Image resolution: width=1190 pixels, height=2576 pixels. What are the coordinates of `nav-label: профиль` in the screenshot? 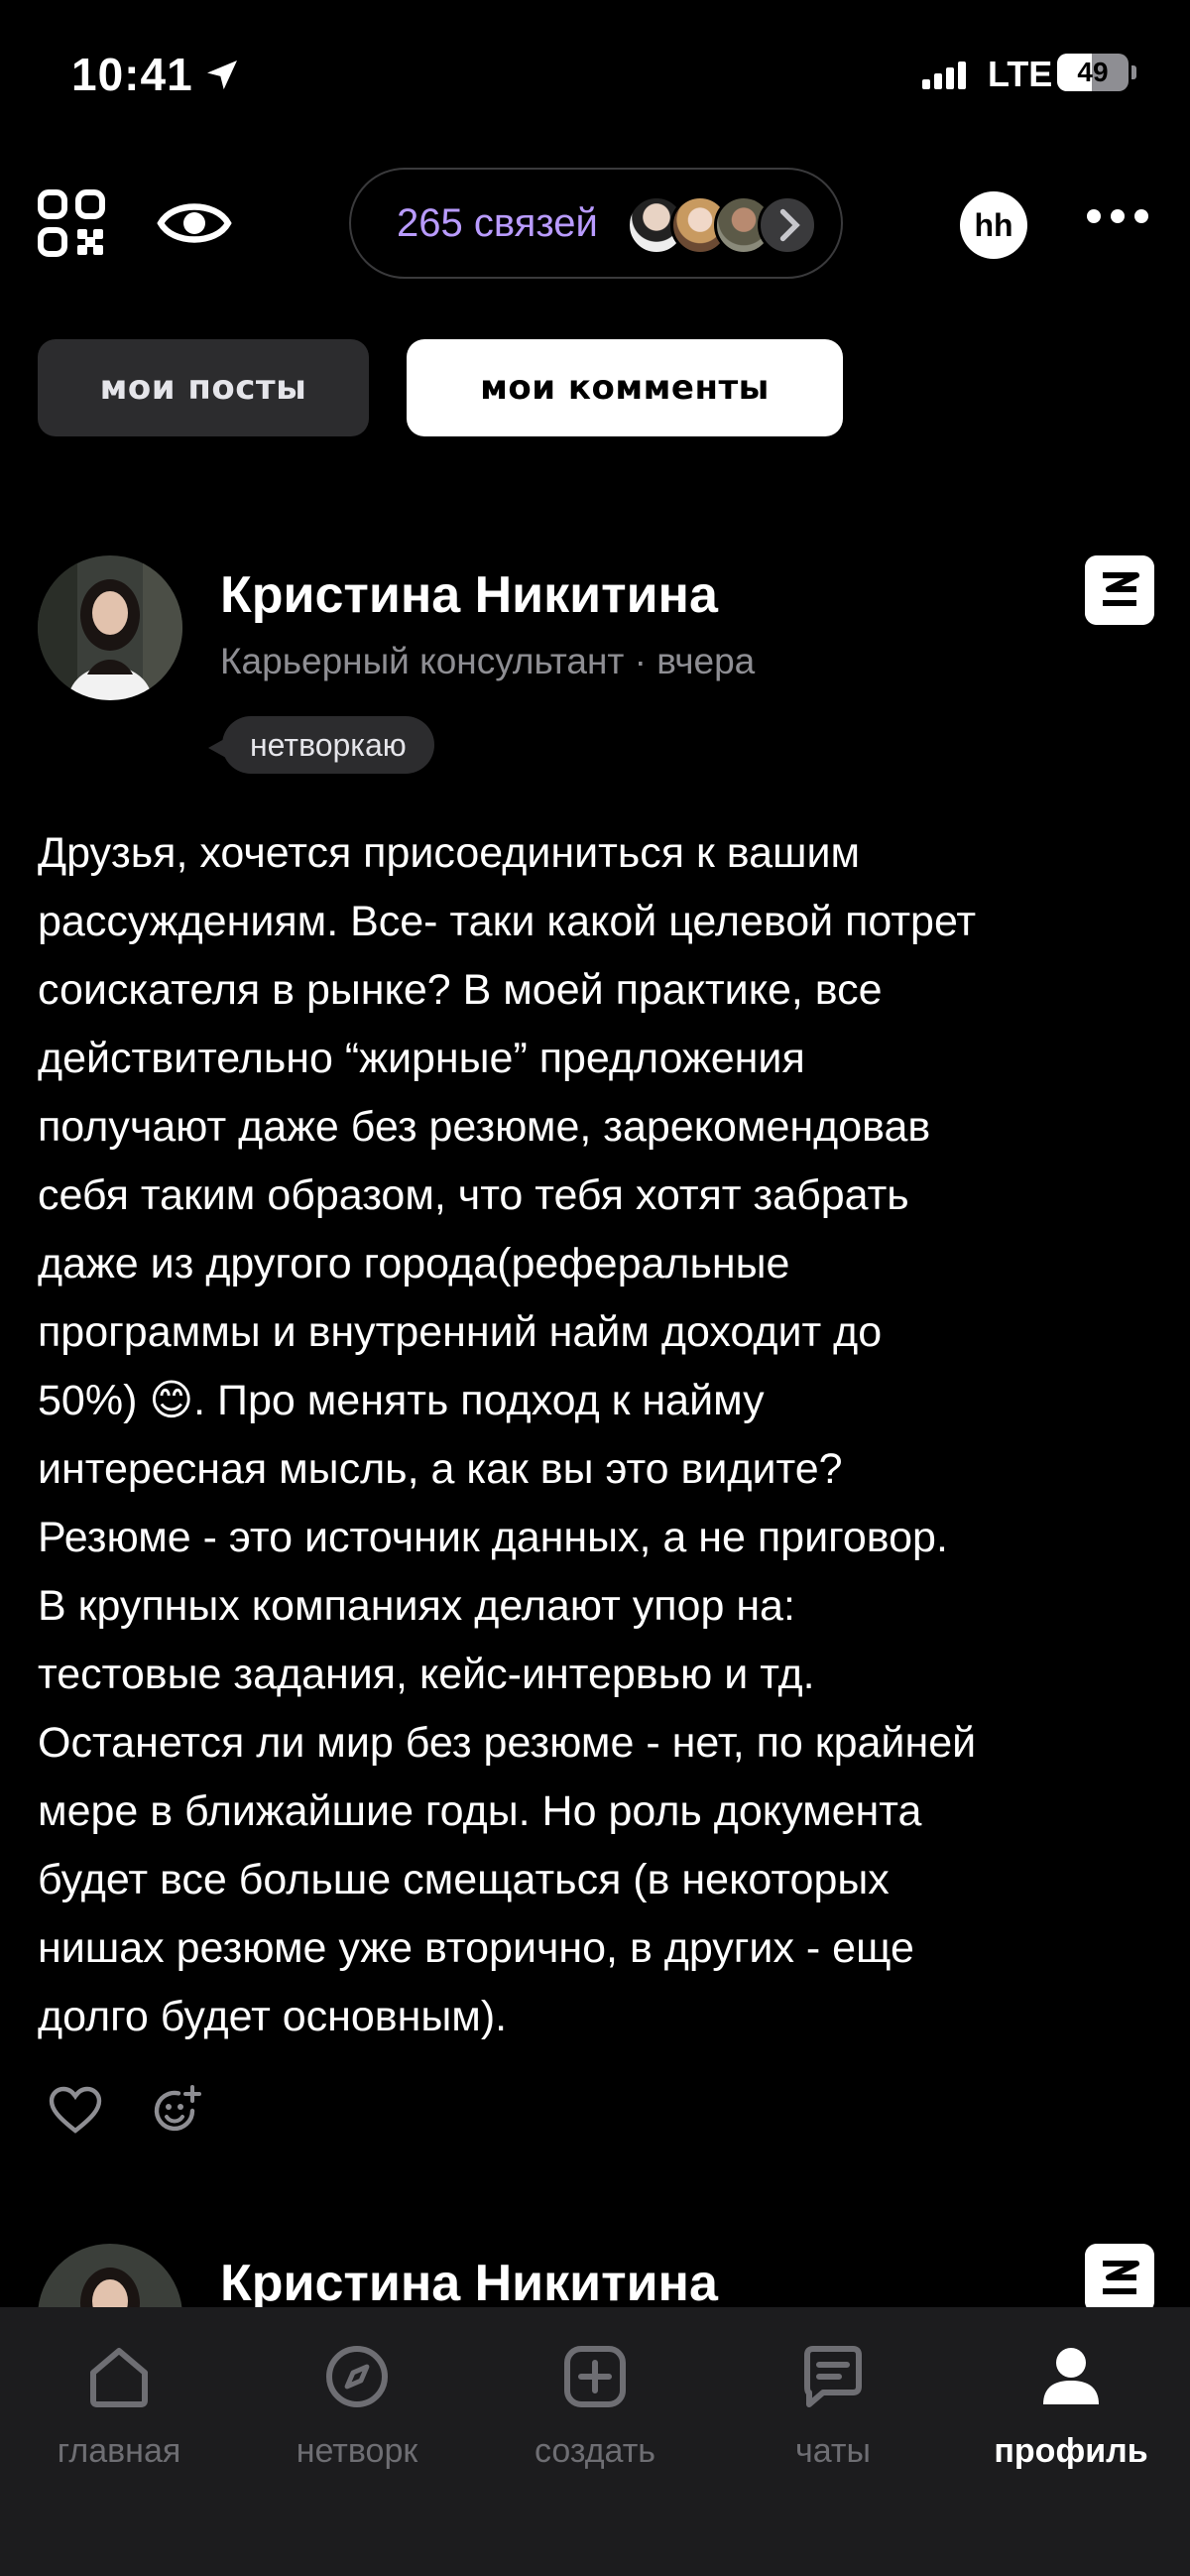 It's located at (1071, 2451).